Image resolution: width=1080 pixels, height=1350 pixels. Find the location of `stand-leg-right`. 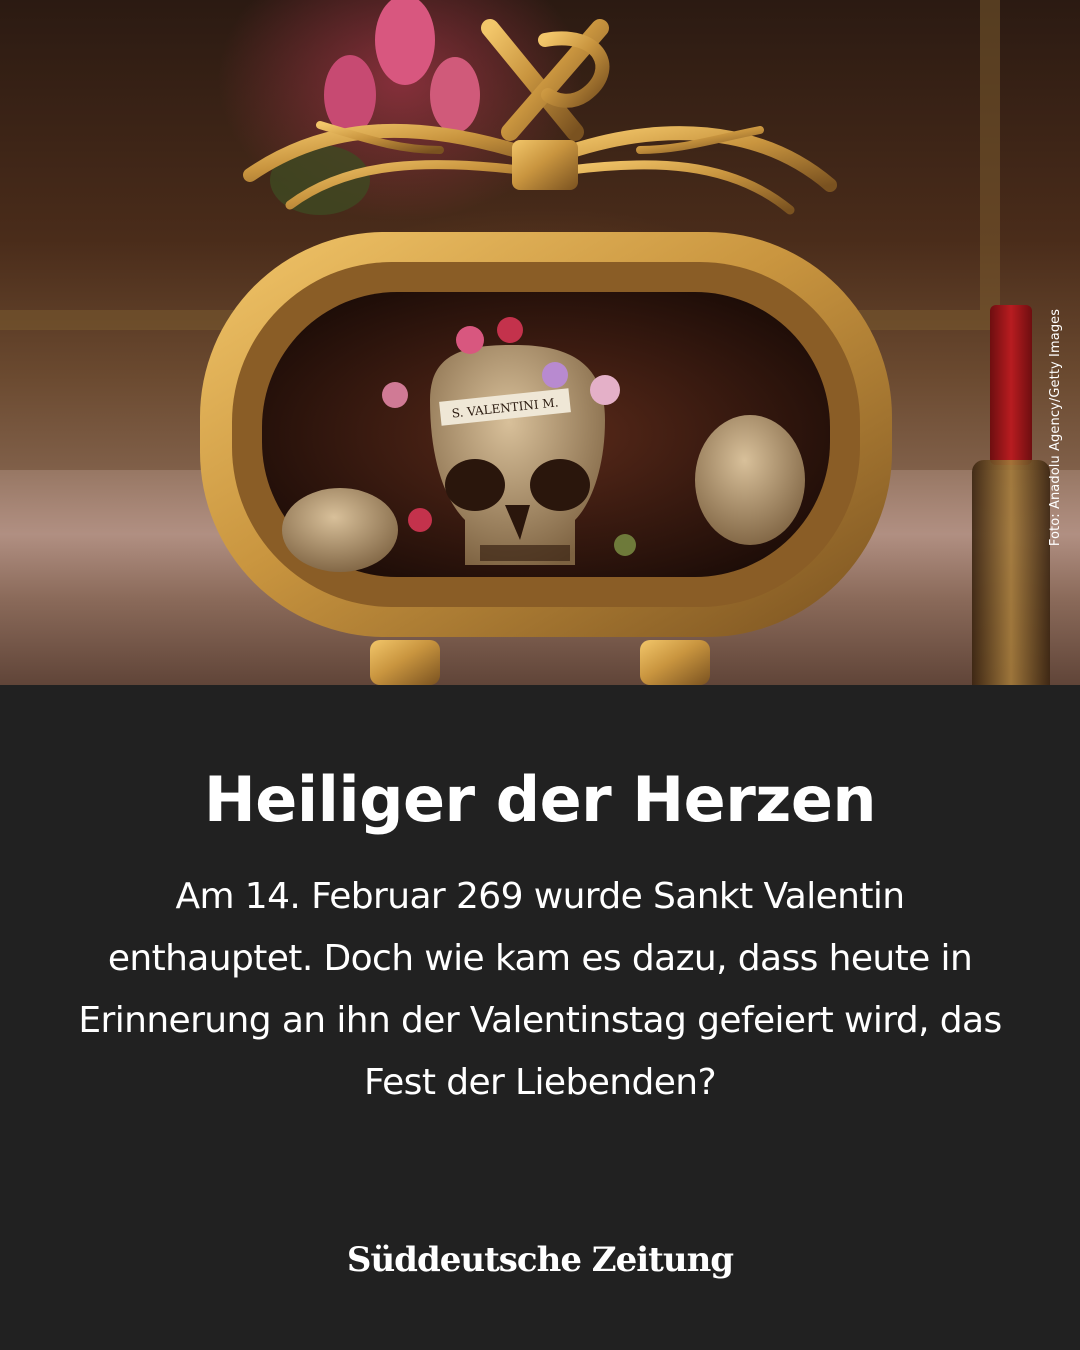

stand-leg-right is located at coordinates (675, 662).